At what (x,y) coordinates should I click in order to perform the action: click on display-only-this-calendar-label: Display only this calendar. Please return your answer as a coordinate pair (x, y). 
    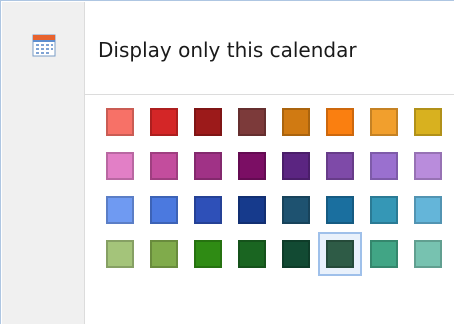
    Looking at the image, I should click on (227, 50).